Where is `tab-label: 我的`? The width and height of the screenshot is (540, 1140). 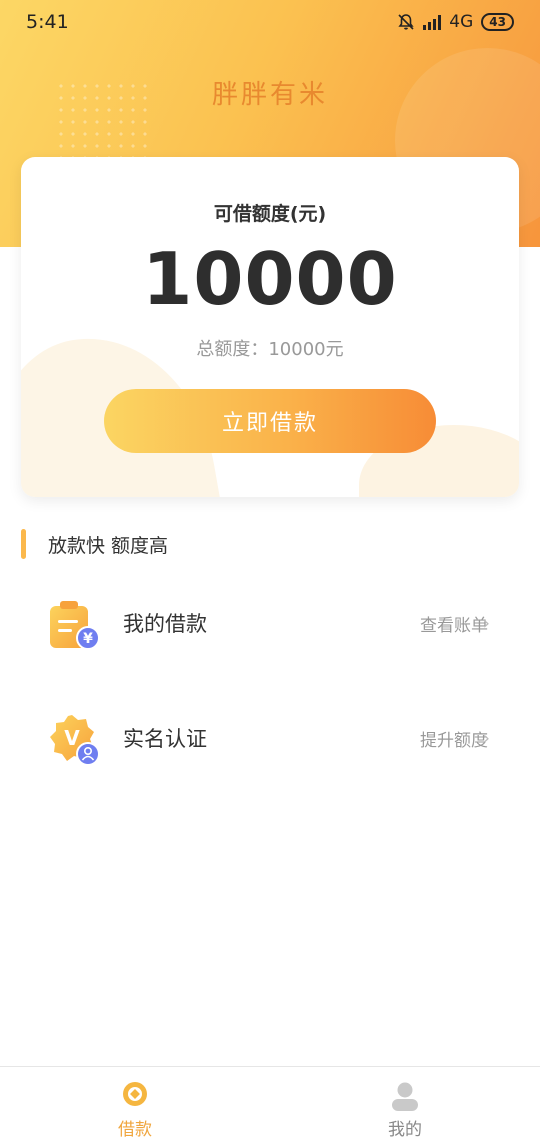
tab-label: 我的 is located at coordinates (405, 1130).